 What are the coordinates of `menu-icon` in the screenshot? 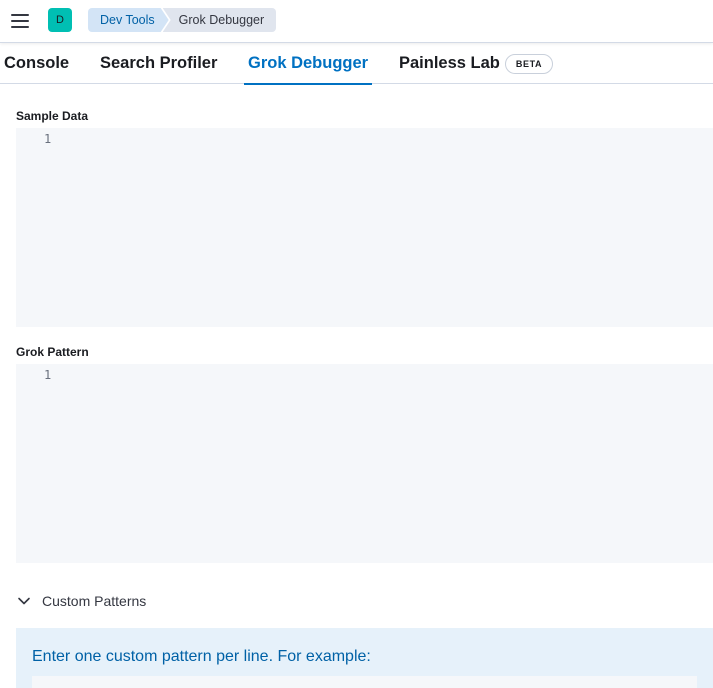 It's located at (20, 21).